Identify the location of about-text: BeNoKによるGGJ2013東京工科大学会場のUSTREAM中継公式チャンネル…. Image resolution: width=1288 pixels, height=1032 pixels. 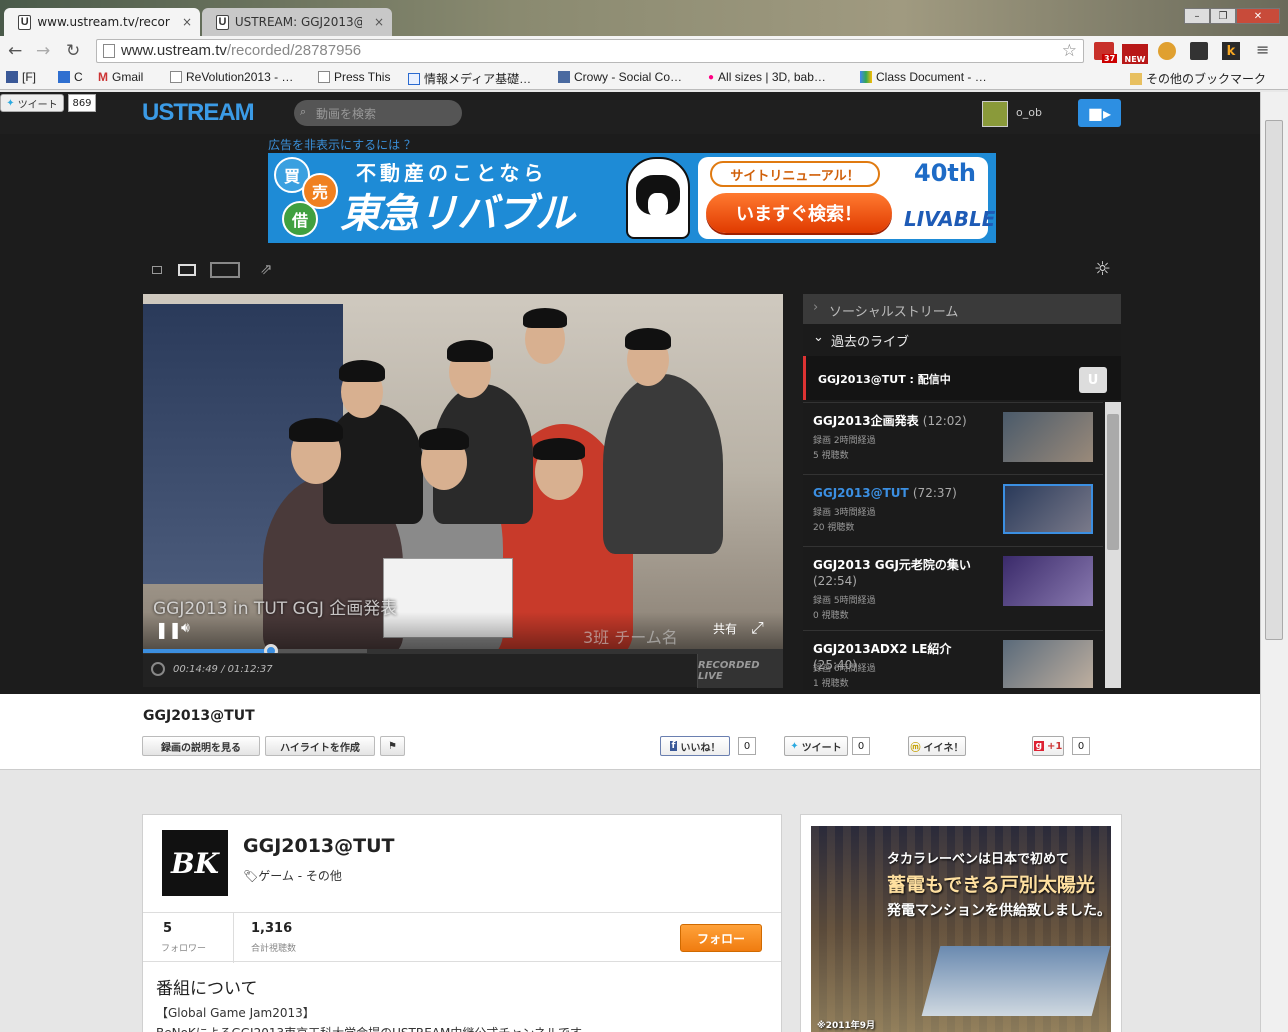
(369, 1028).